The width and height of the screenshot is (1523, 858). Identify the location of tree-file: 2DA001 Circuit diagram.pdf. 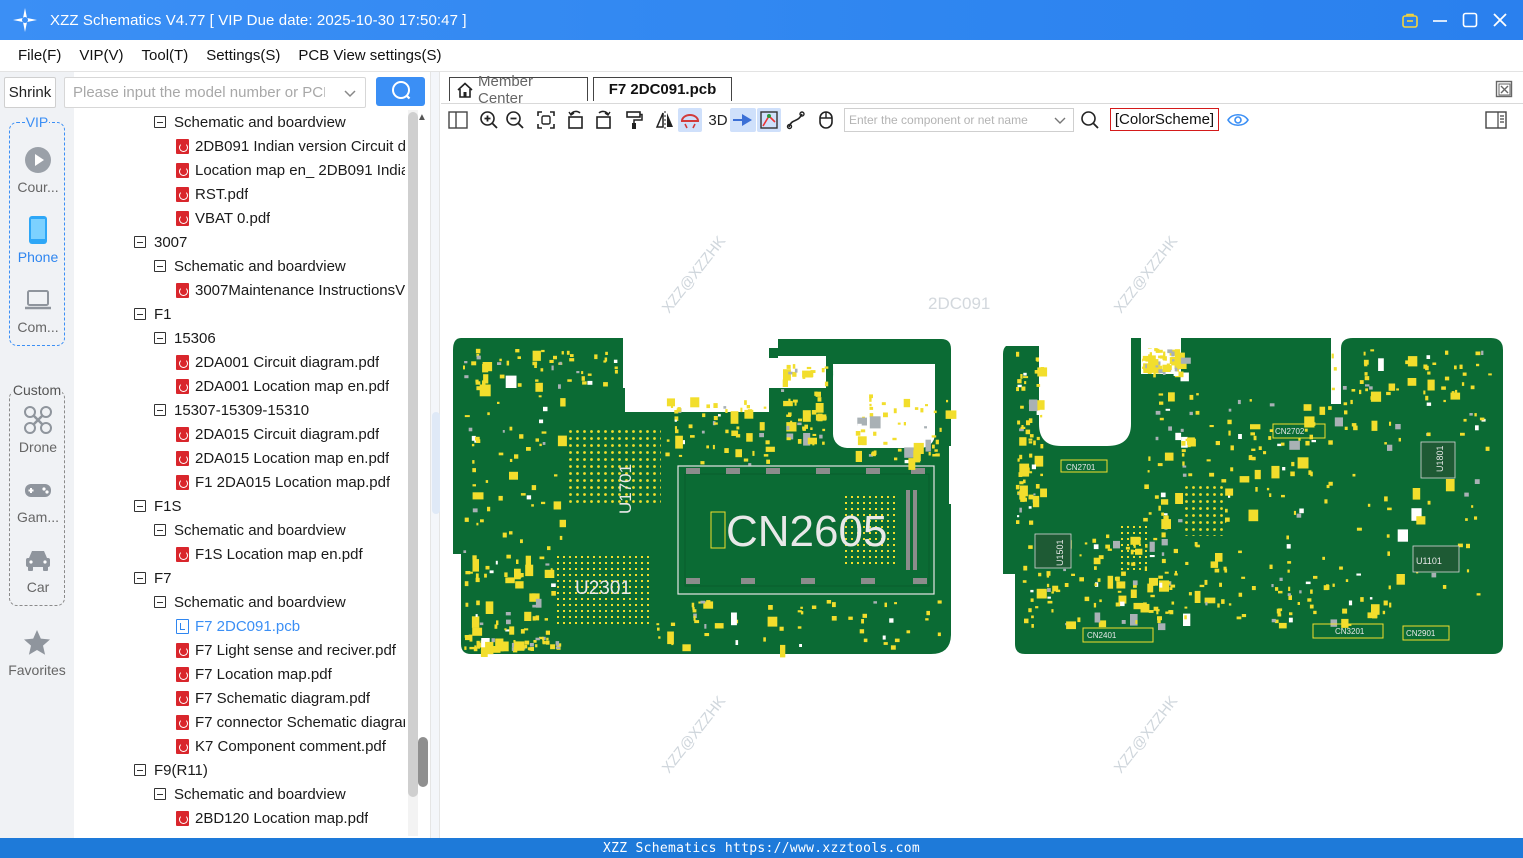
(277, 362).